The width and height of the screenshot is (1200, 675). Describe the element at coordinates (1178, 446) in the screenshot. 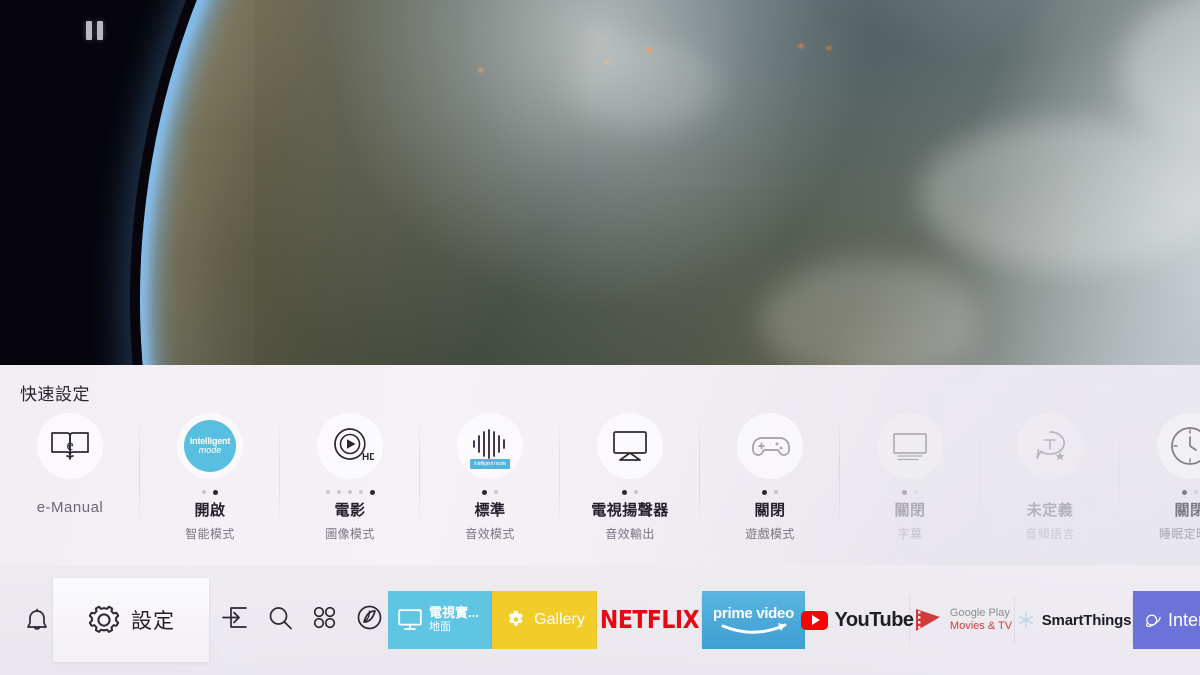

I see `sleep-timer-clock-icon` at that location.